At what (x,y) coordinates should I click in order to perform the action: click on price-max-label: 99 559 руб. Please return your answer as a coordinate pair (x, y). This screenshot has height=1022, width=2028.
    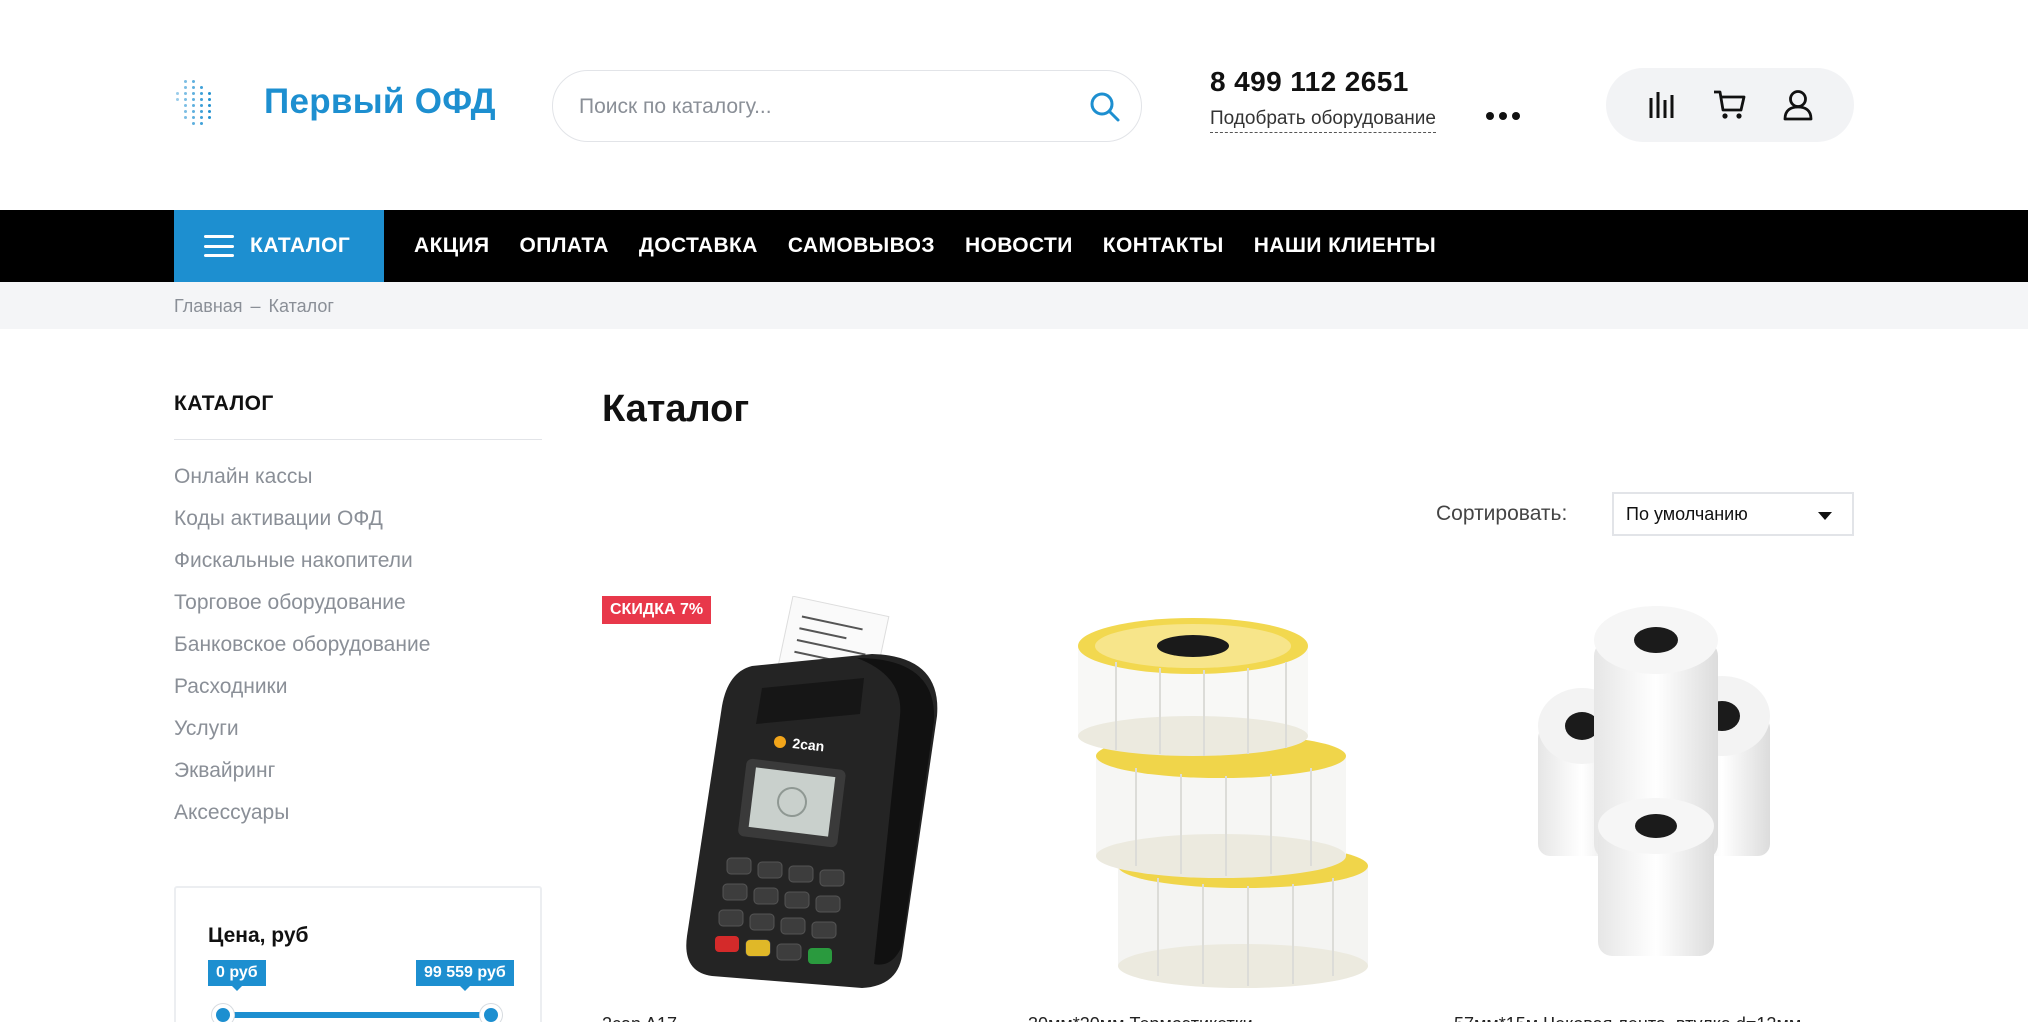
    Looking at the image, I should click on (465, 975).